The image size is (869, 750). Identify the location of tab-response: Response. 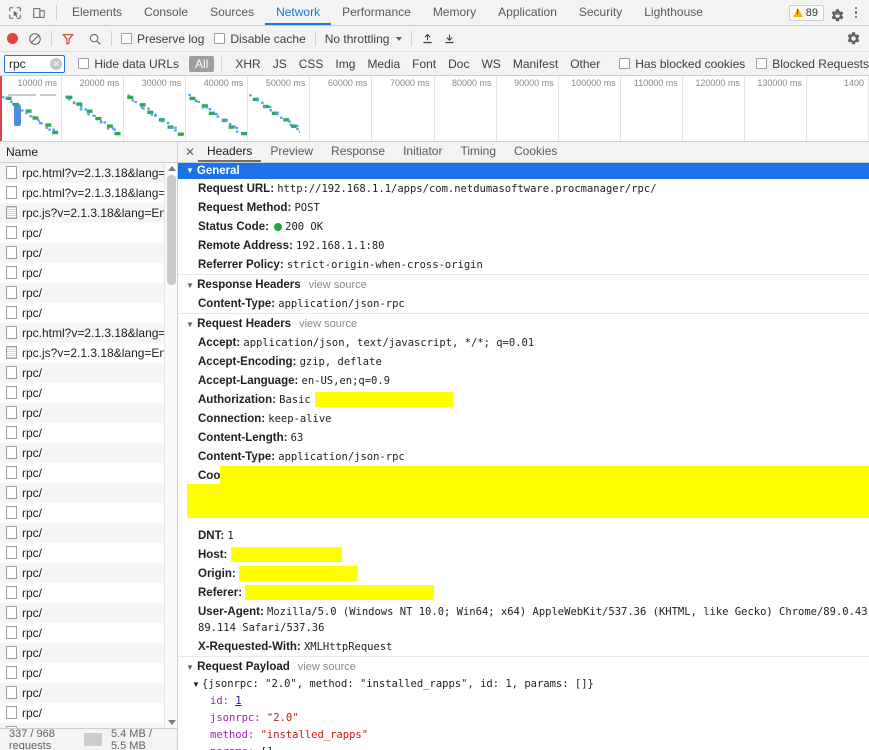
(358, 152).